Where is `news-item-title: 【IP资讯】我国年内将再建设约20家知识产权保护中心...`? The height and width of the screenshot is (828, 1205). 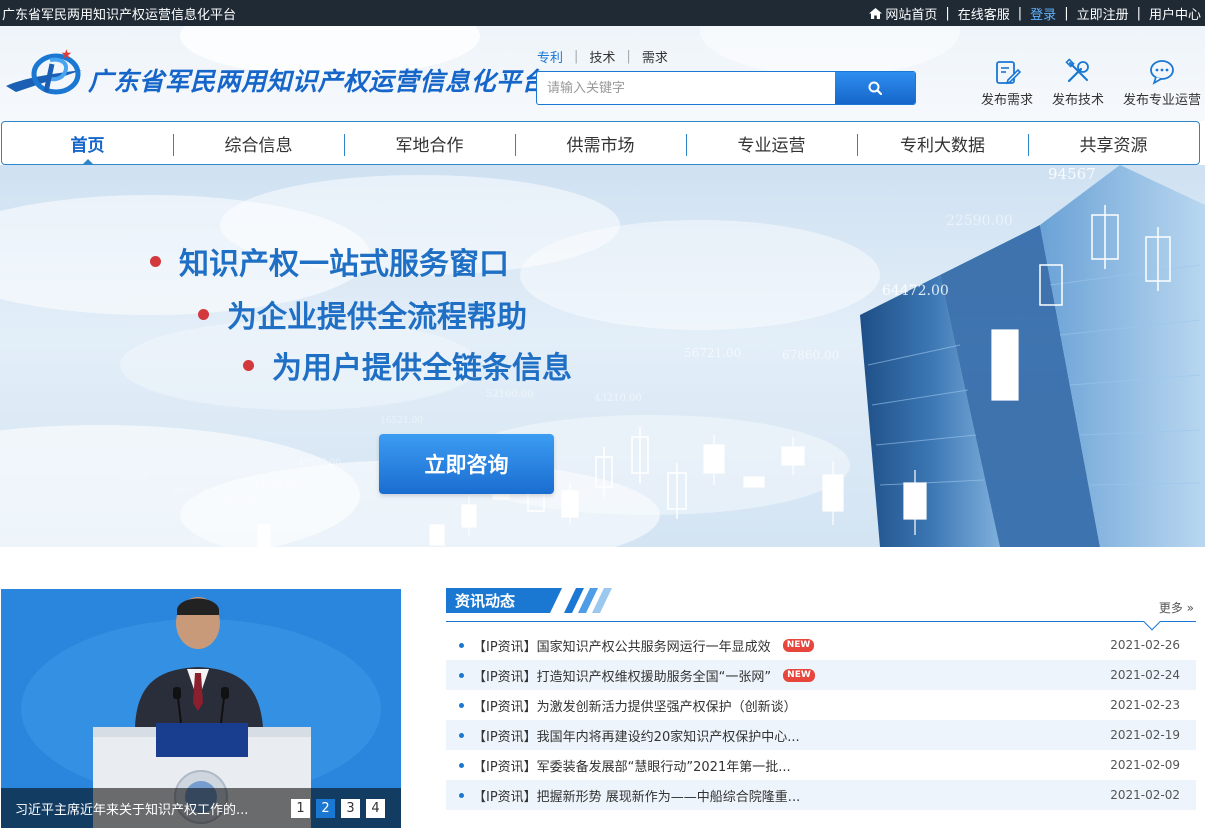 news-item-title: 【IP资讯】我国年内将再建设约20家知识产权保护中心... is located at coordinates (636, 735).